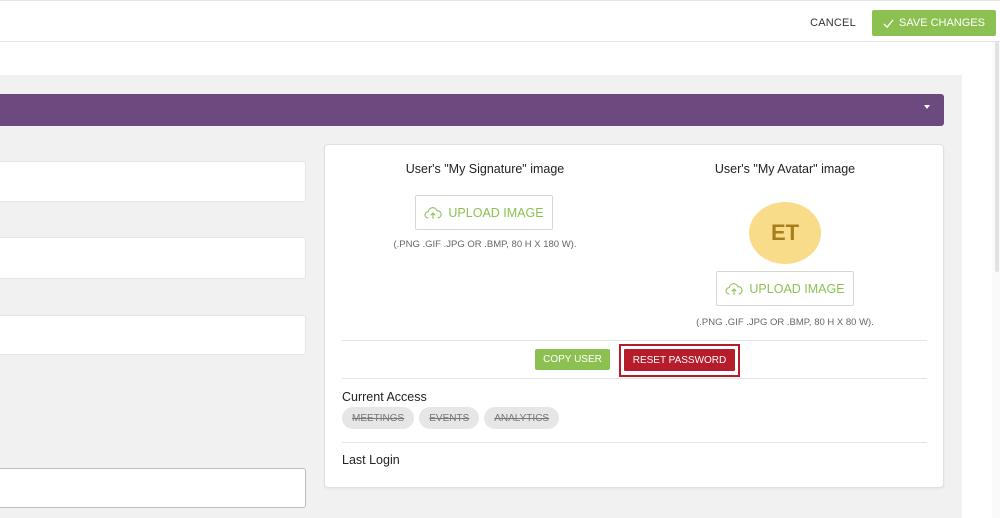  Describe the element at coordinates (785, 169) in the screenshot. I see `avatar-title: User's "My Avatar" image` at that location.